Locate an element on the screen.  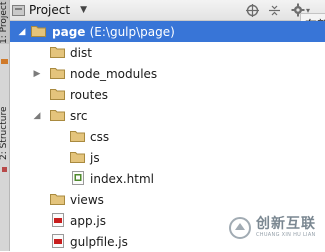
tree-row-root: ◢ page (E:\gulp\page) is located at coordinates (167, 31).